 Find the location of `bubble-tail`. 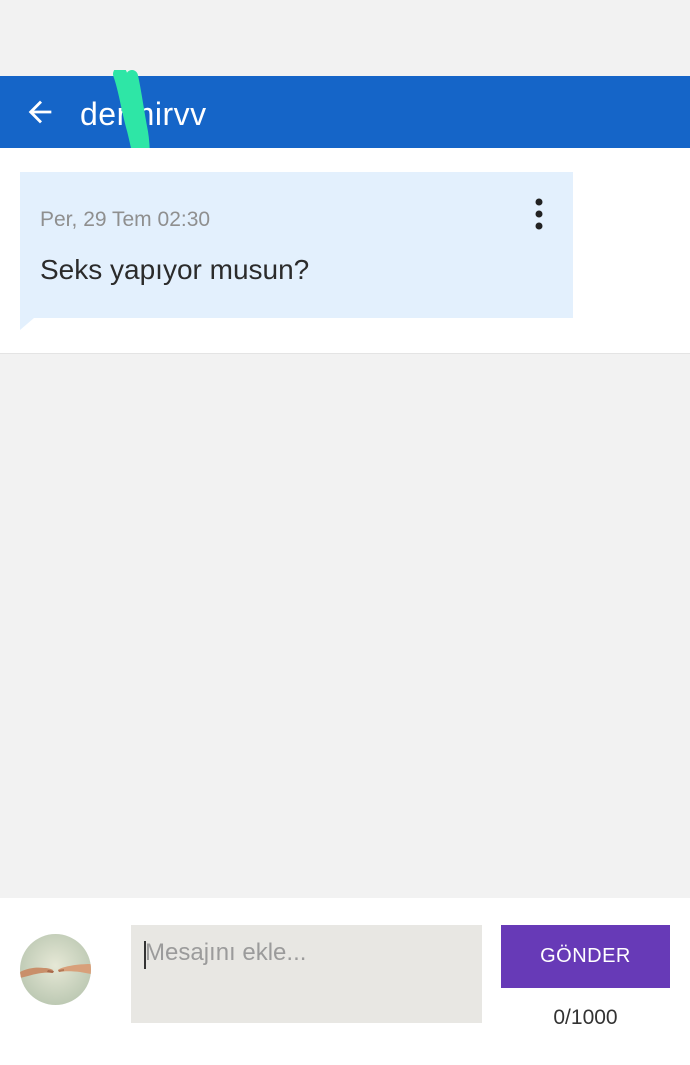

bubble-tail is located at coordinates (27, 324).